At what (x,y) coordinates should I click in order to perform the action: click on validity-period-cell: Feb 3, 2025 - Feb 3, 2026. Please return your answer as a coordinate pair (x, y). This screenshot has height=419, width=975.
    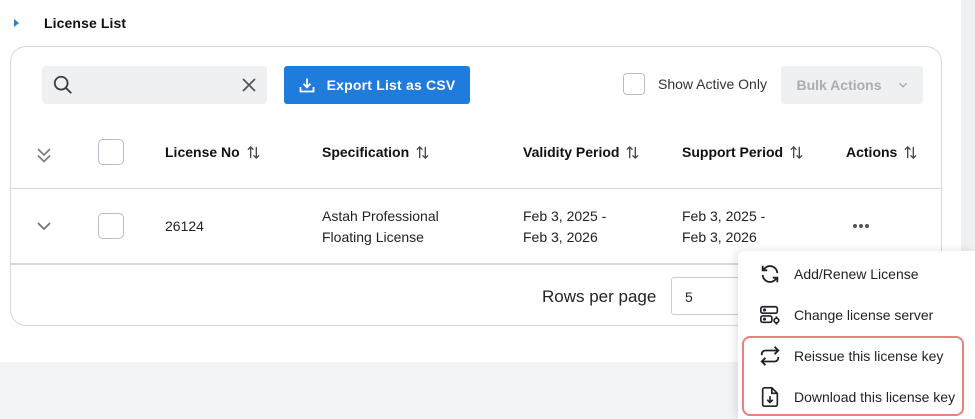
    Looking at the image, I should click on (564, 227).